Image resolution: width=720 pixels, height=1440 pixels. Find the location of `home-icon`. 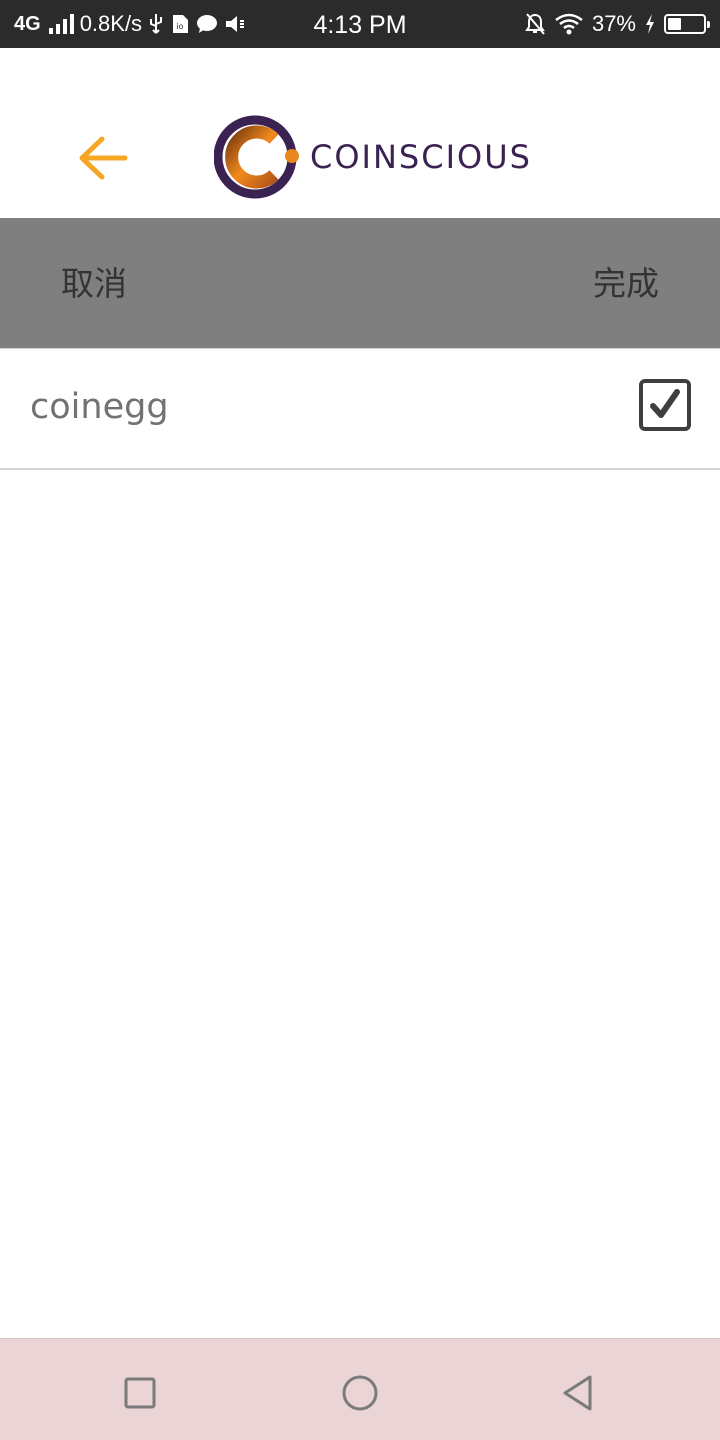

home-icon is located at coordinates (360, 1393).